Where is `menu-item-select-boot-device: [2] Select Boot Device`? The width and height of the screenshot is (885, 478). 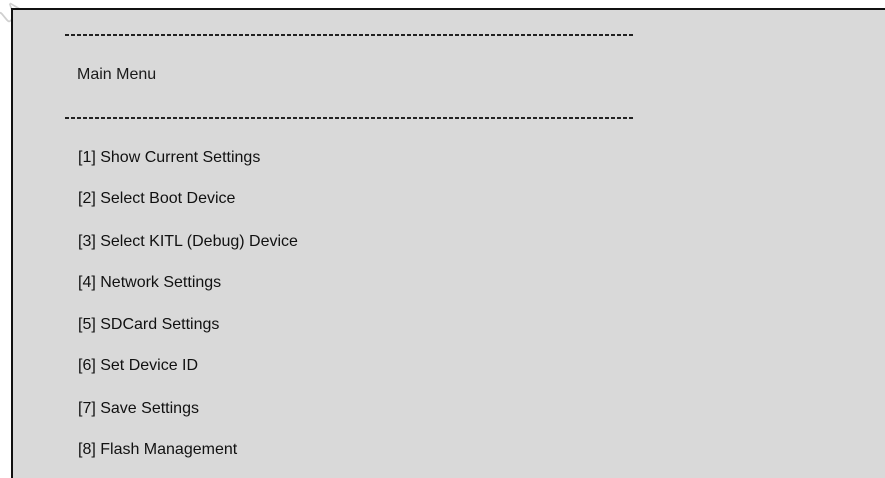 menu-item-select-boot-device: [2] Select Boot Device is located at coordinates (156, 199).